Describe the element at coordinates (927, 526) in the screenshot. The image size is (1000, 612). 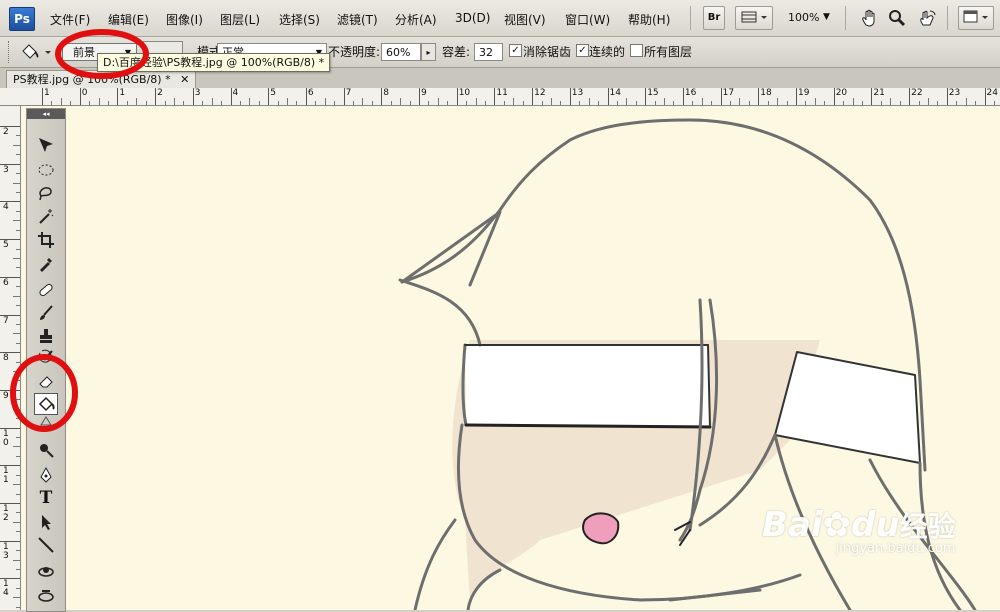
I see `watermark-tag: 经验` at that location.